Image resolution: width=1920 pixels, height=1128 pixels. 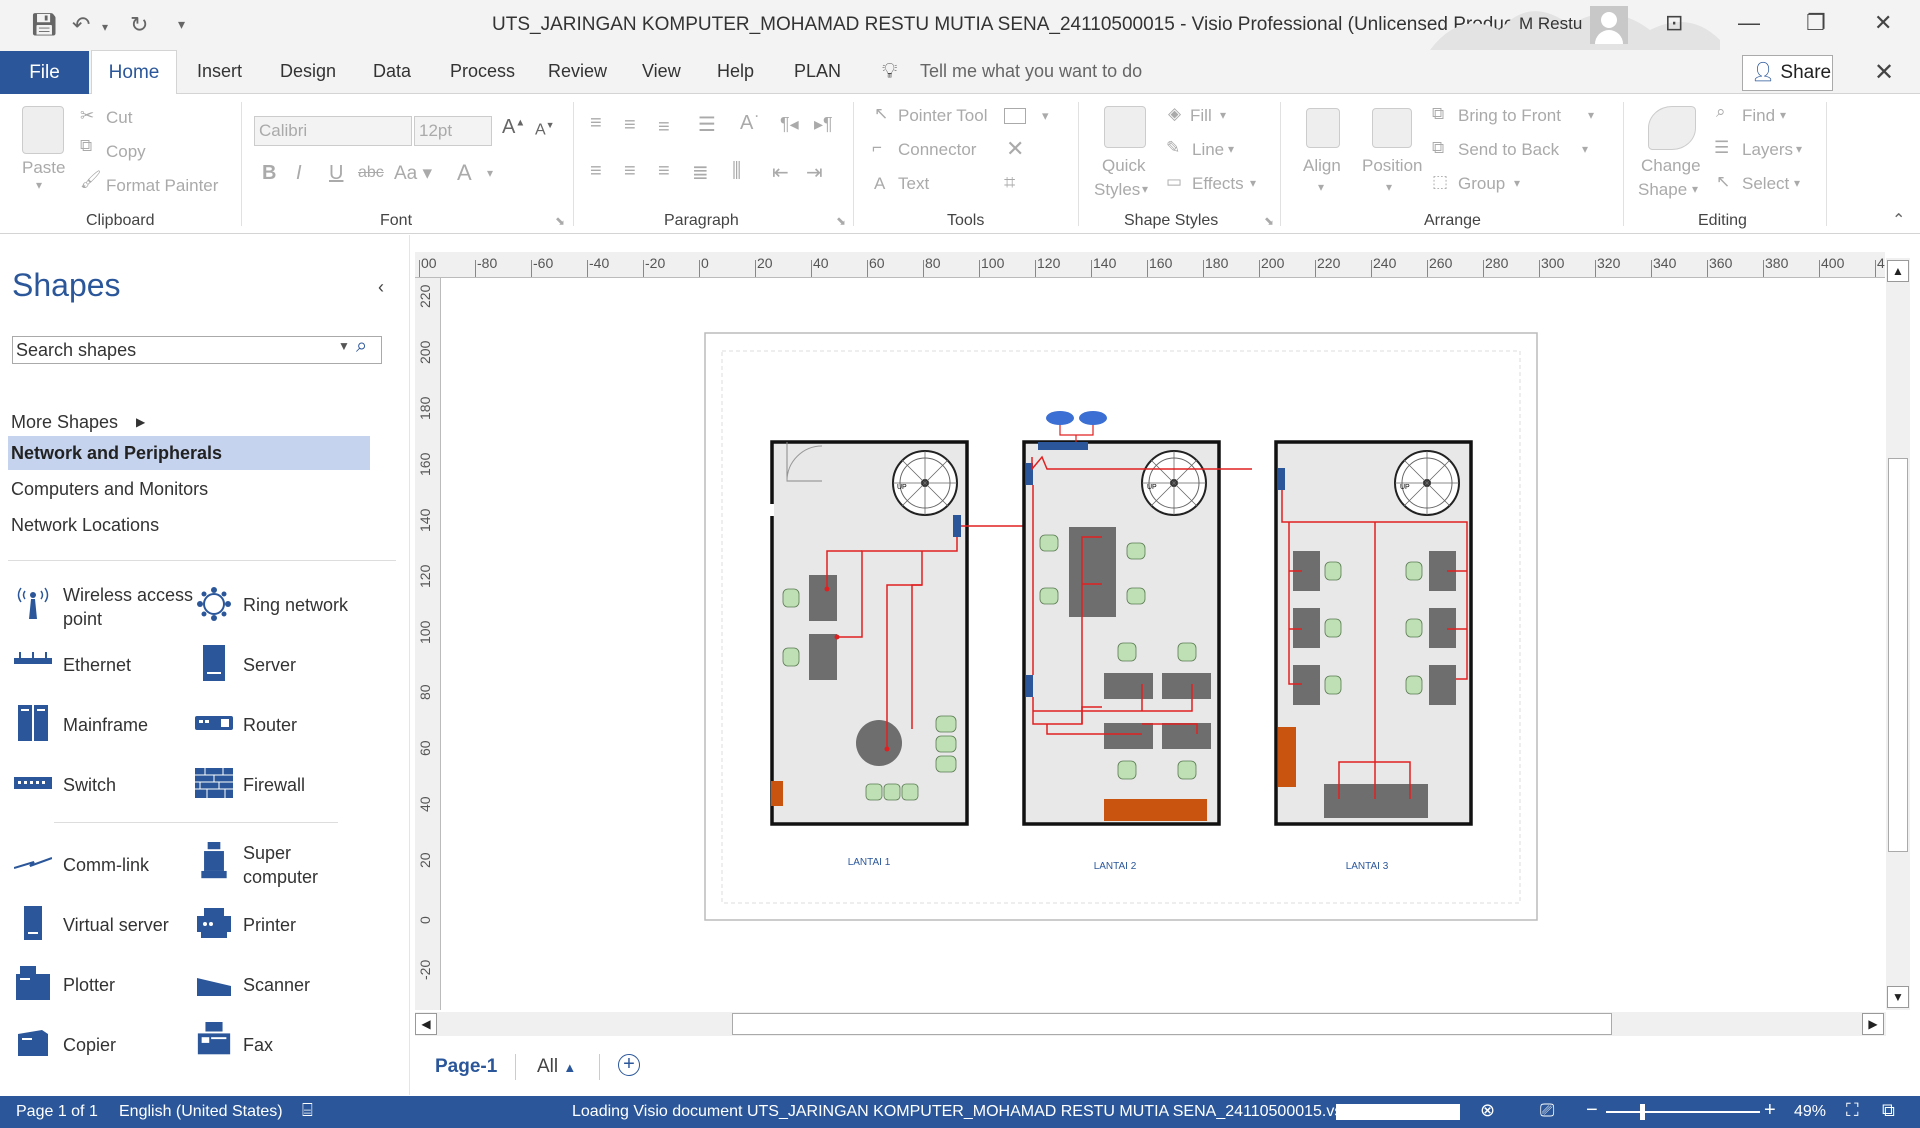 What do you see at coordinates (464, 173) in the screenshot?
I see `font-color-icon: A` at bounding box center [464, 173].